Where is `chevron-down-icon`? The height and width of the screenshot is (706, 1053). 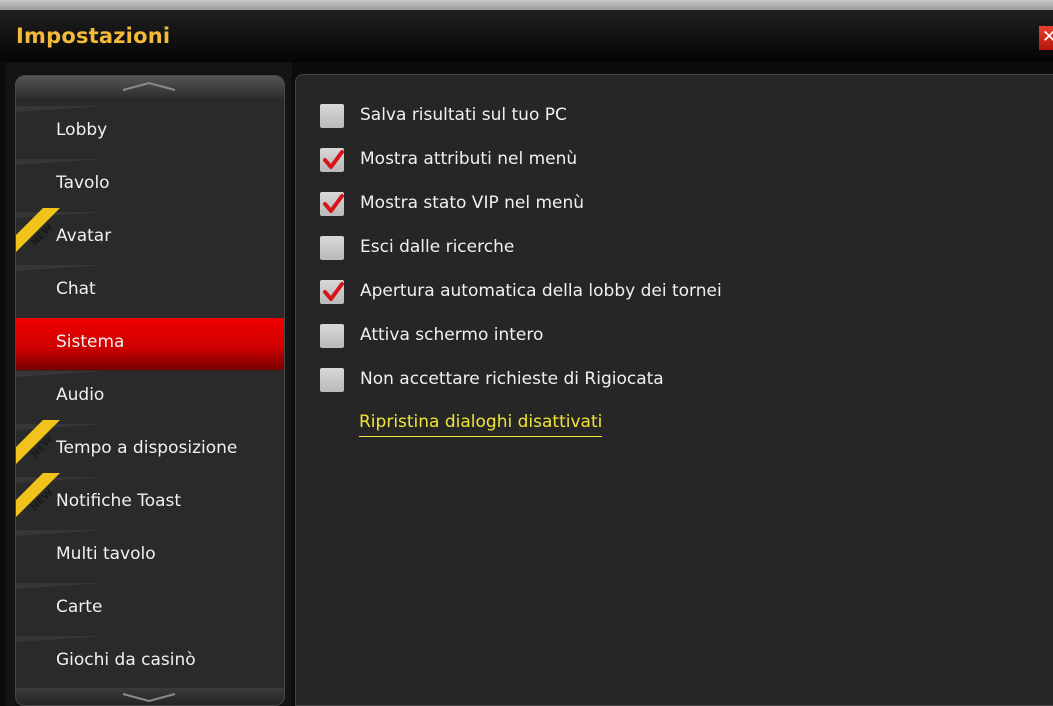 chevron-down-icon is located at coordinates (149, 698).